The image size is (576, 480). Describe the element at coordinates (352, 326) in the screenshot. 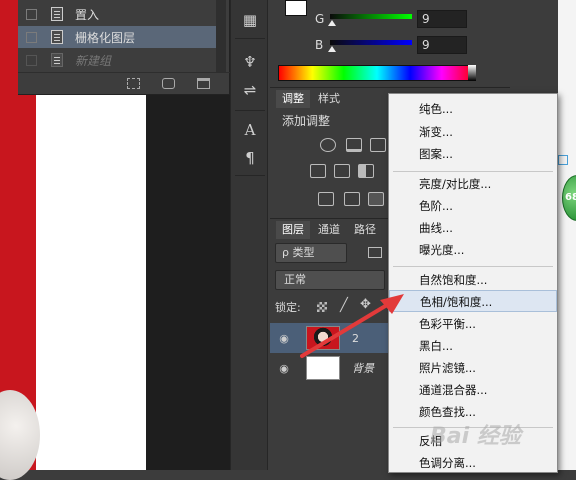

I see `annotation-arrow` at that location.